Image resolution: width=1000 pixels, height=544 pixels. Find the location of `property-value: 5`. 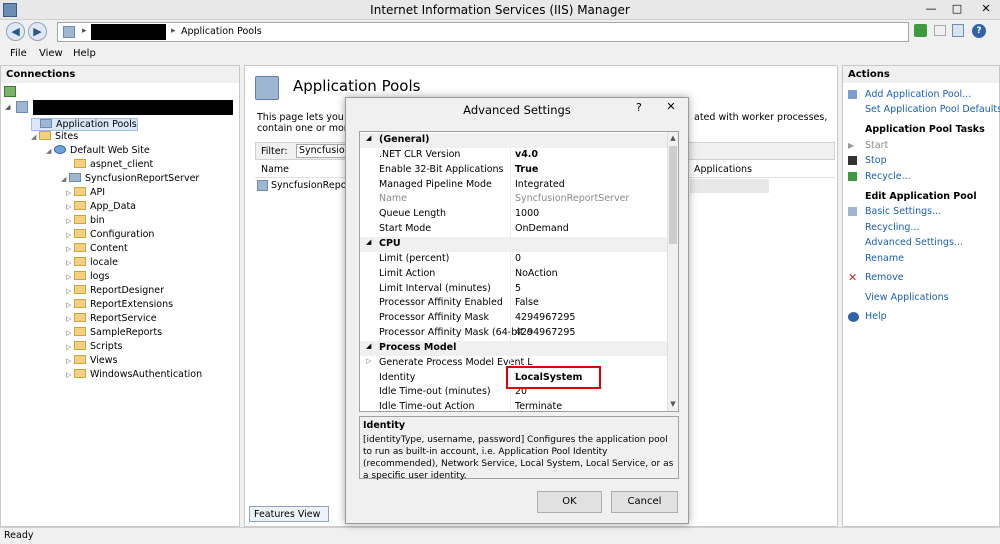

property-value: 5 is located at coordinates (590, 288).